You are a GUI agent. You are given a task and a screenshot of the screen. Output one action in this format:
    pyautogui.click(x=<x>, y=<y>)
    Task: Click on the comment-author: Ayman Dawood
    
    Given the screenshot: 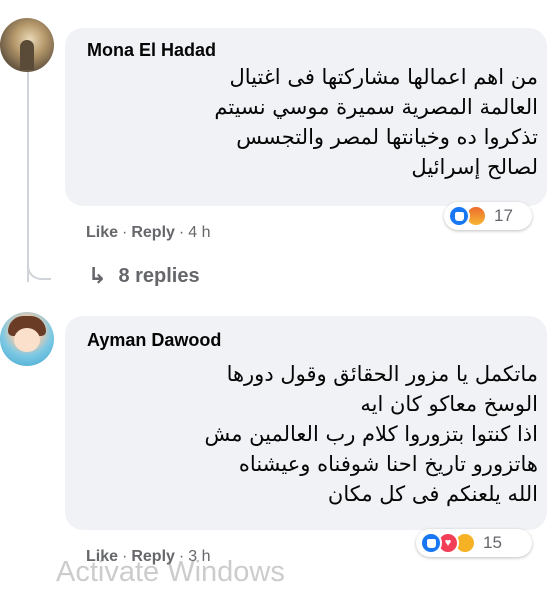 What is the action you would take?
    pyautogui.click(x=154, y=340)
    